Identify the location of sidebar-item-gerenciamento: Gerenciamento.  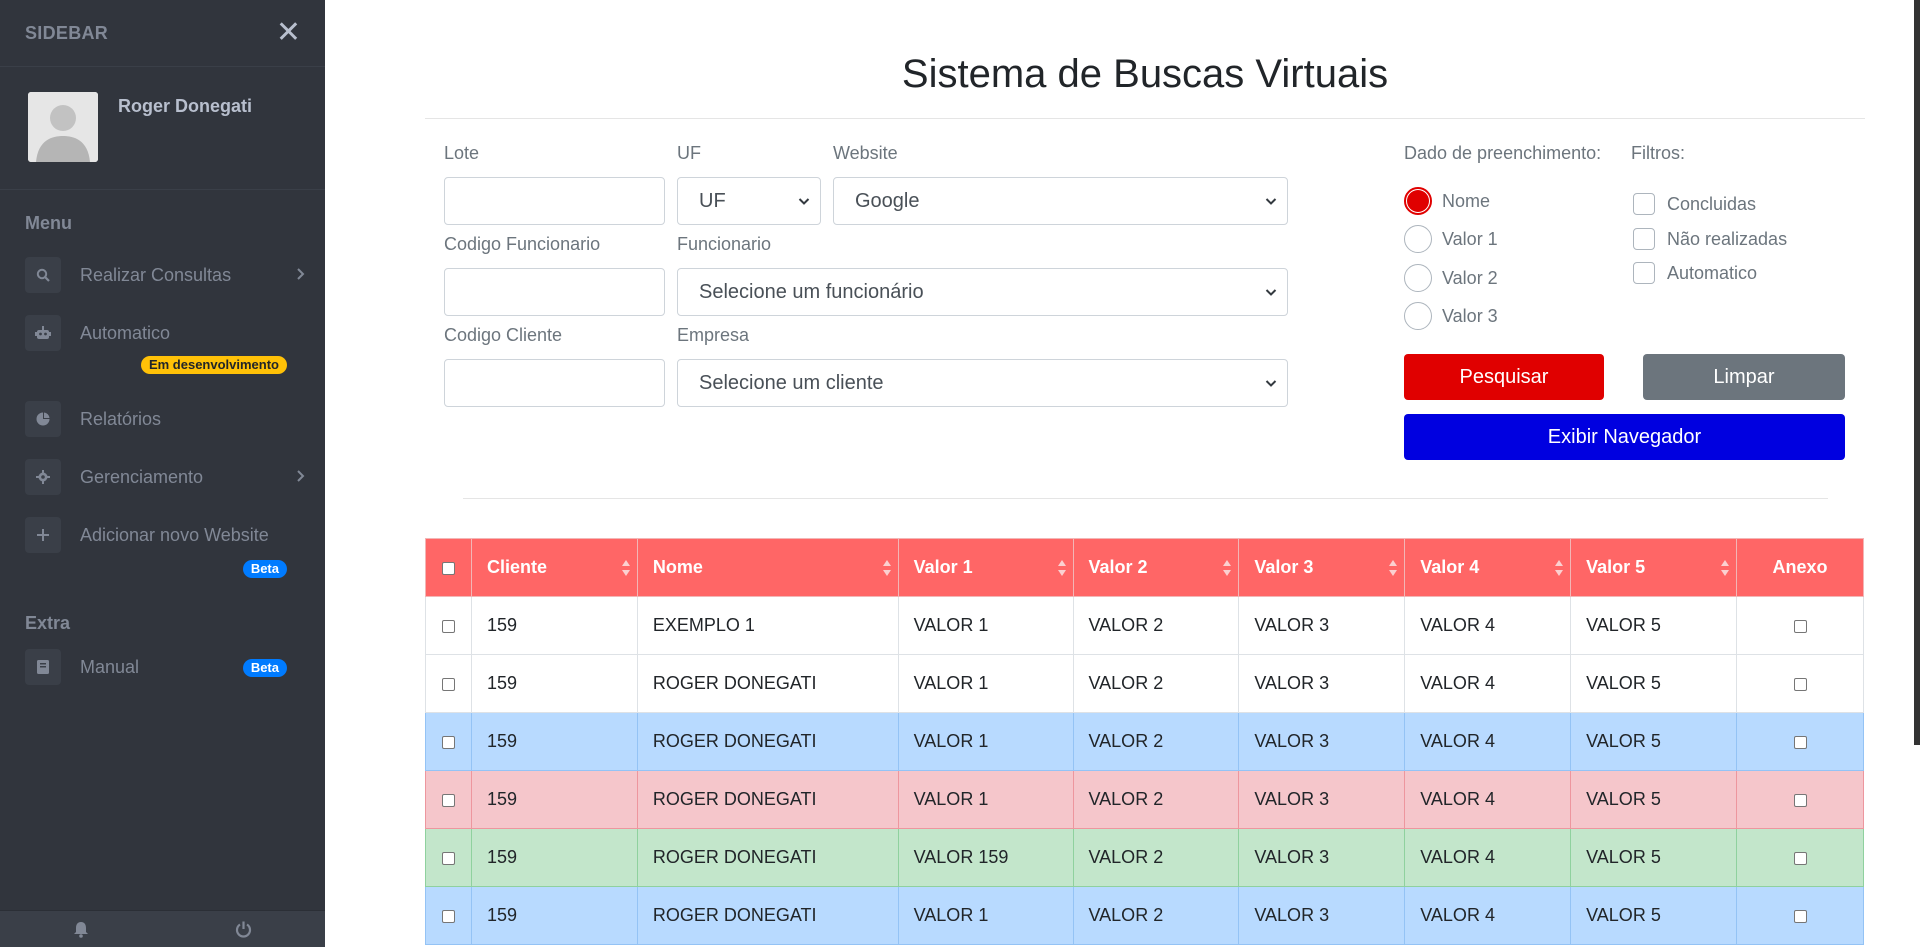
(162, 477).